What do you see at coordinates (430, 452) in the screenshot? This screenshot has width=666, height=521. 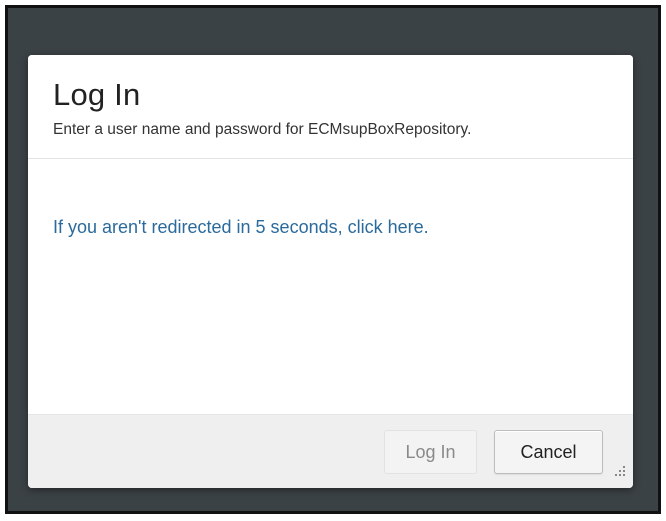 I see `login-button: Log In` at bounding box center [430, 452].